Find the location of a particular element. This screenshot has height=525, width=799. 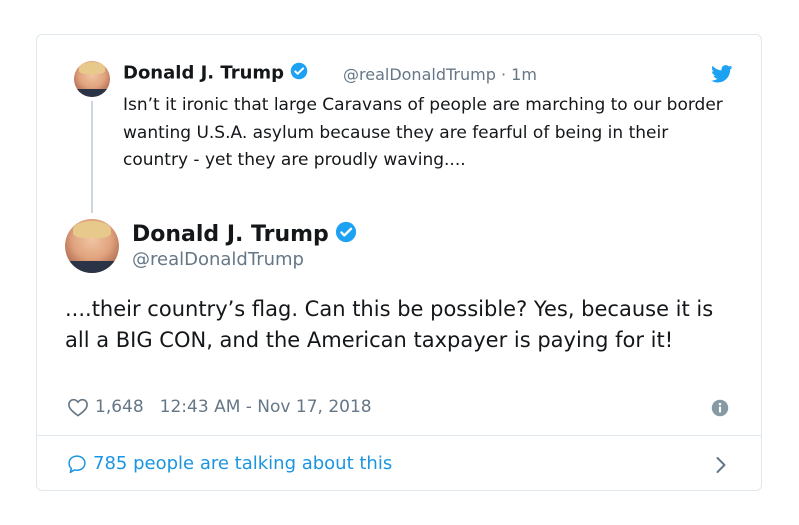

main-author-name: Donald J. Trump is located at coordinates (230, 234).